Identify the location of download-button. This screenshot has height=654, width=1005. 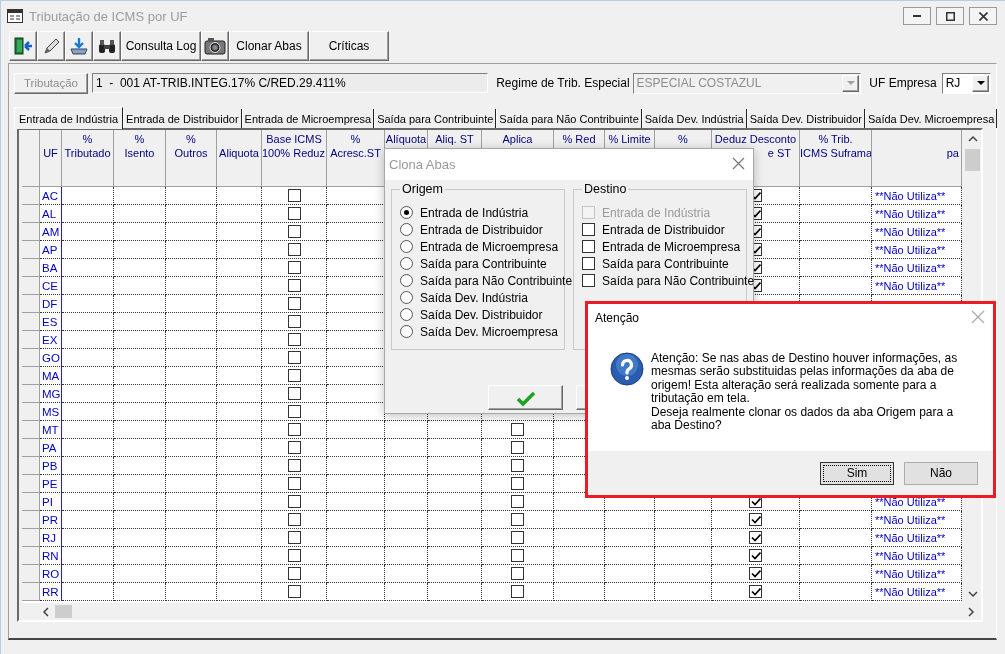
(79, 46).